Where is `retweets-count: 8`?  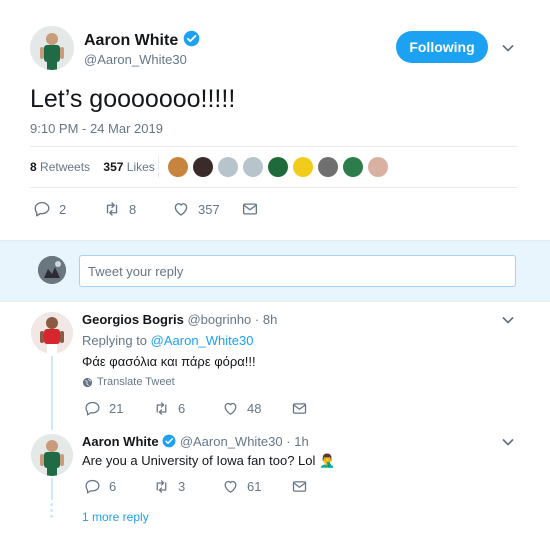
retweets-count: 8 is located at coordinates (33, 167).